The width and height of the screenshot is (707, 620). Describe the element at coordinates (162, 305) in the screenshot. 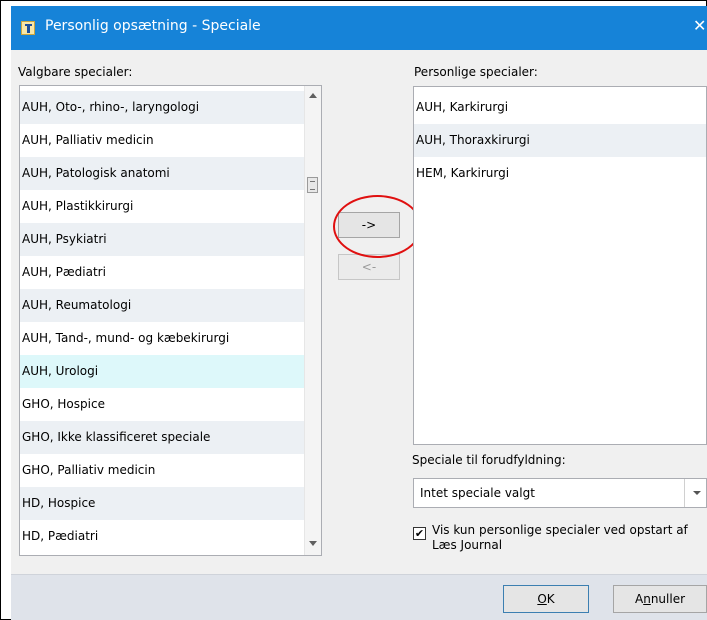

I see `list-item: AUH, Reumatologi` at that location.